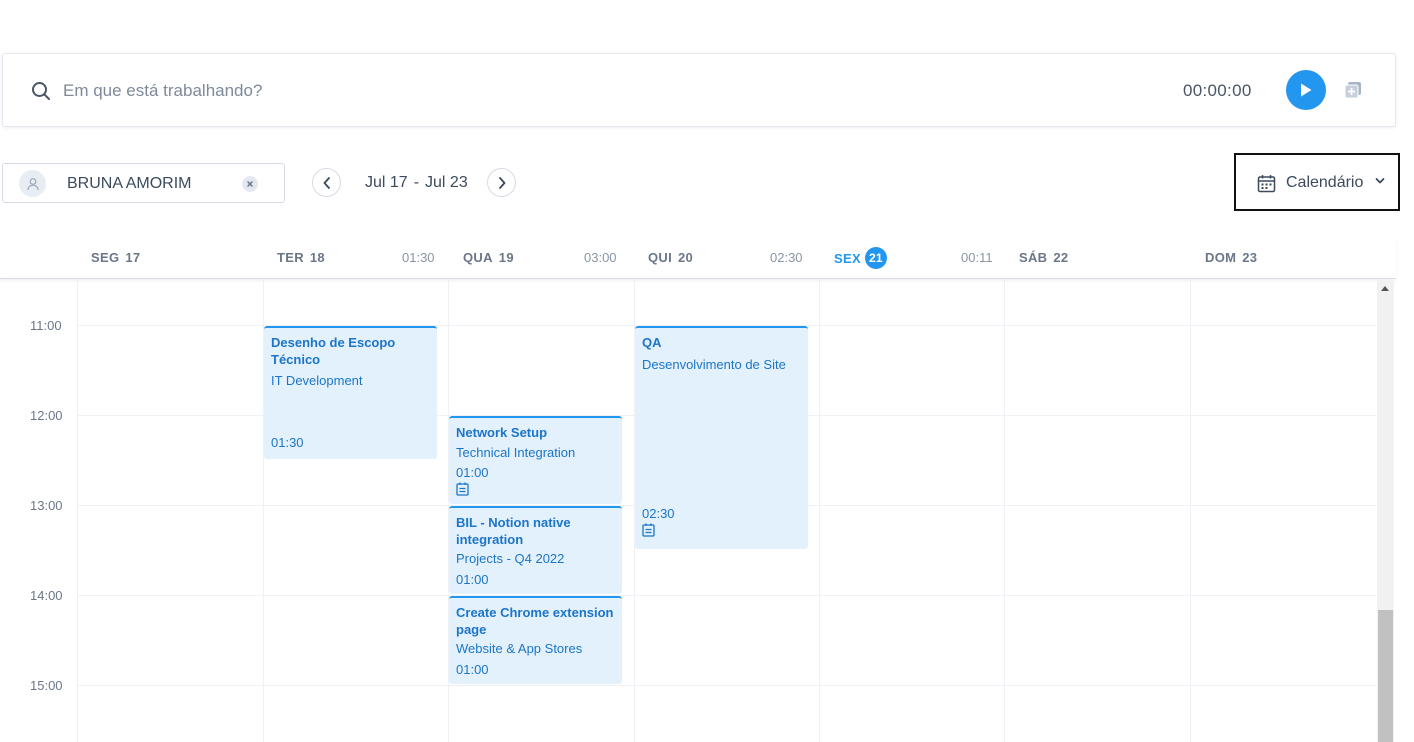 This screenshot has width=1414, height=742. What do you see at coordinates (116, 257) in the screenshot?
I see `day-header-mon: SEG 17` at bounding box center [116, 257].